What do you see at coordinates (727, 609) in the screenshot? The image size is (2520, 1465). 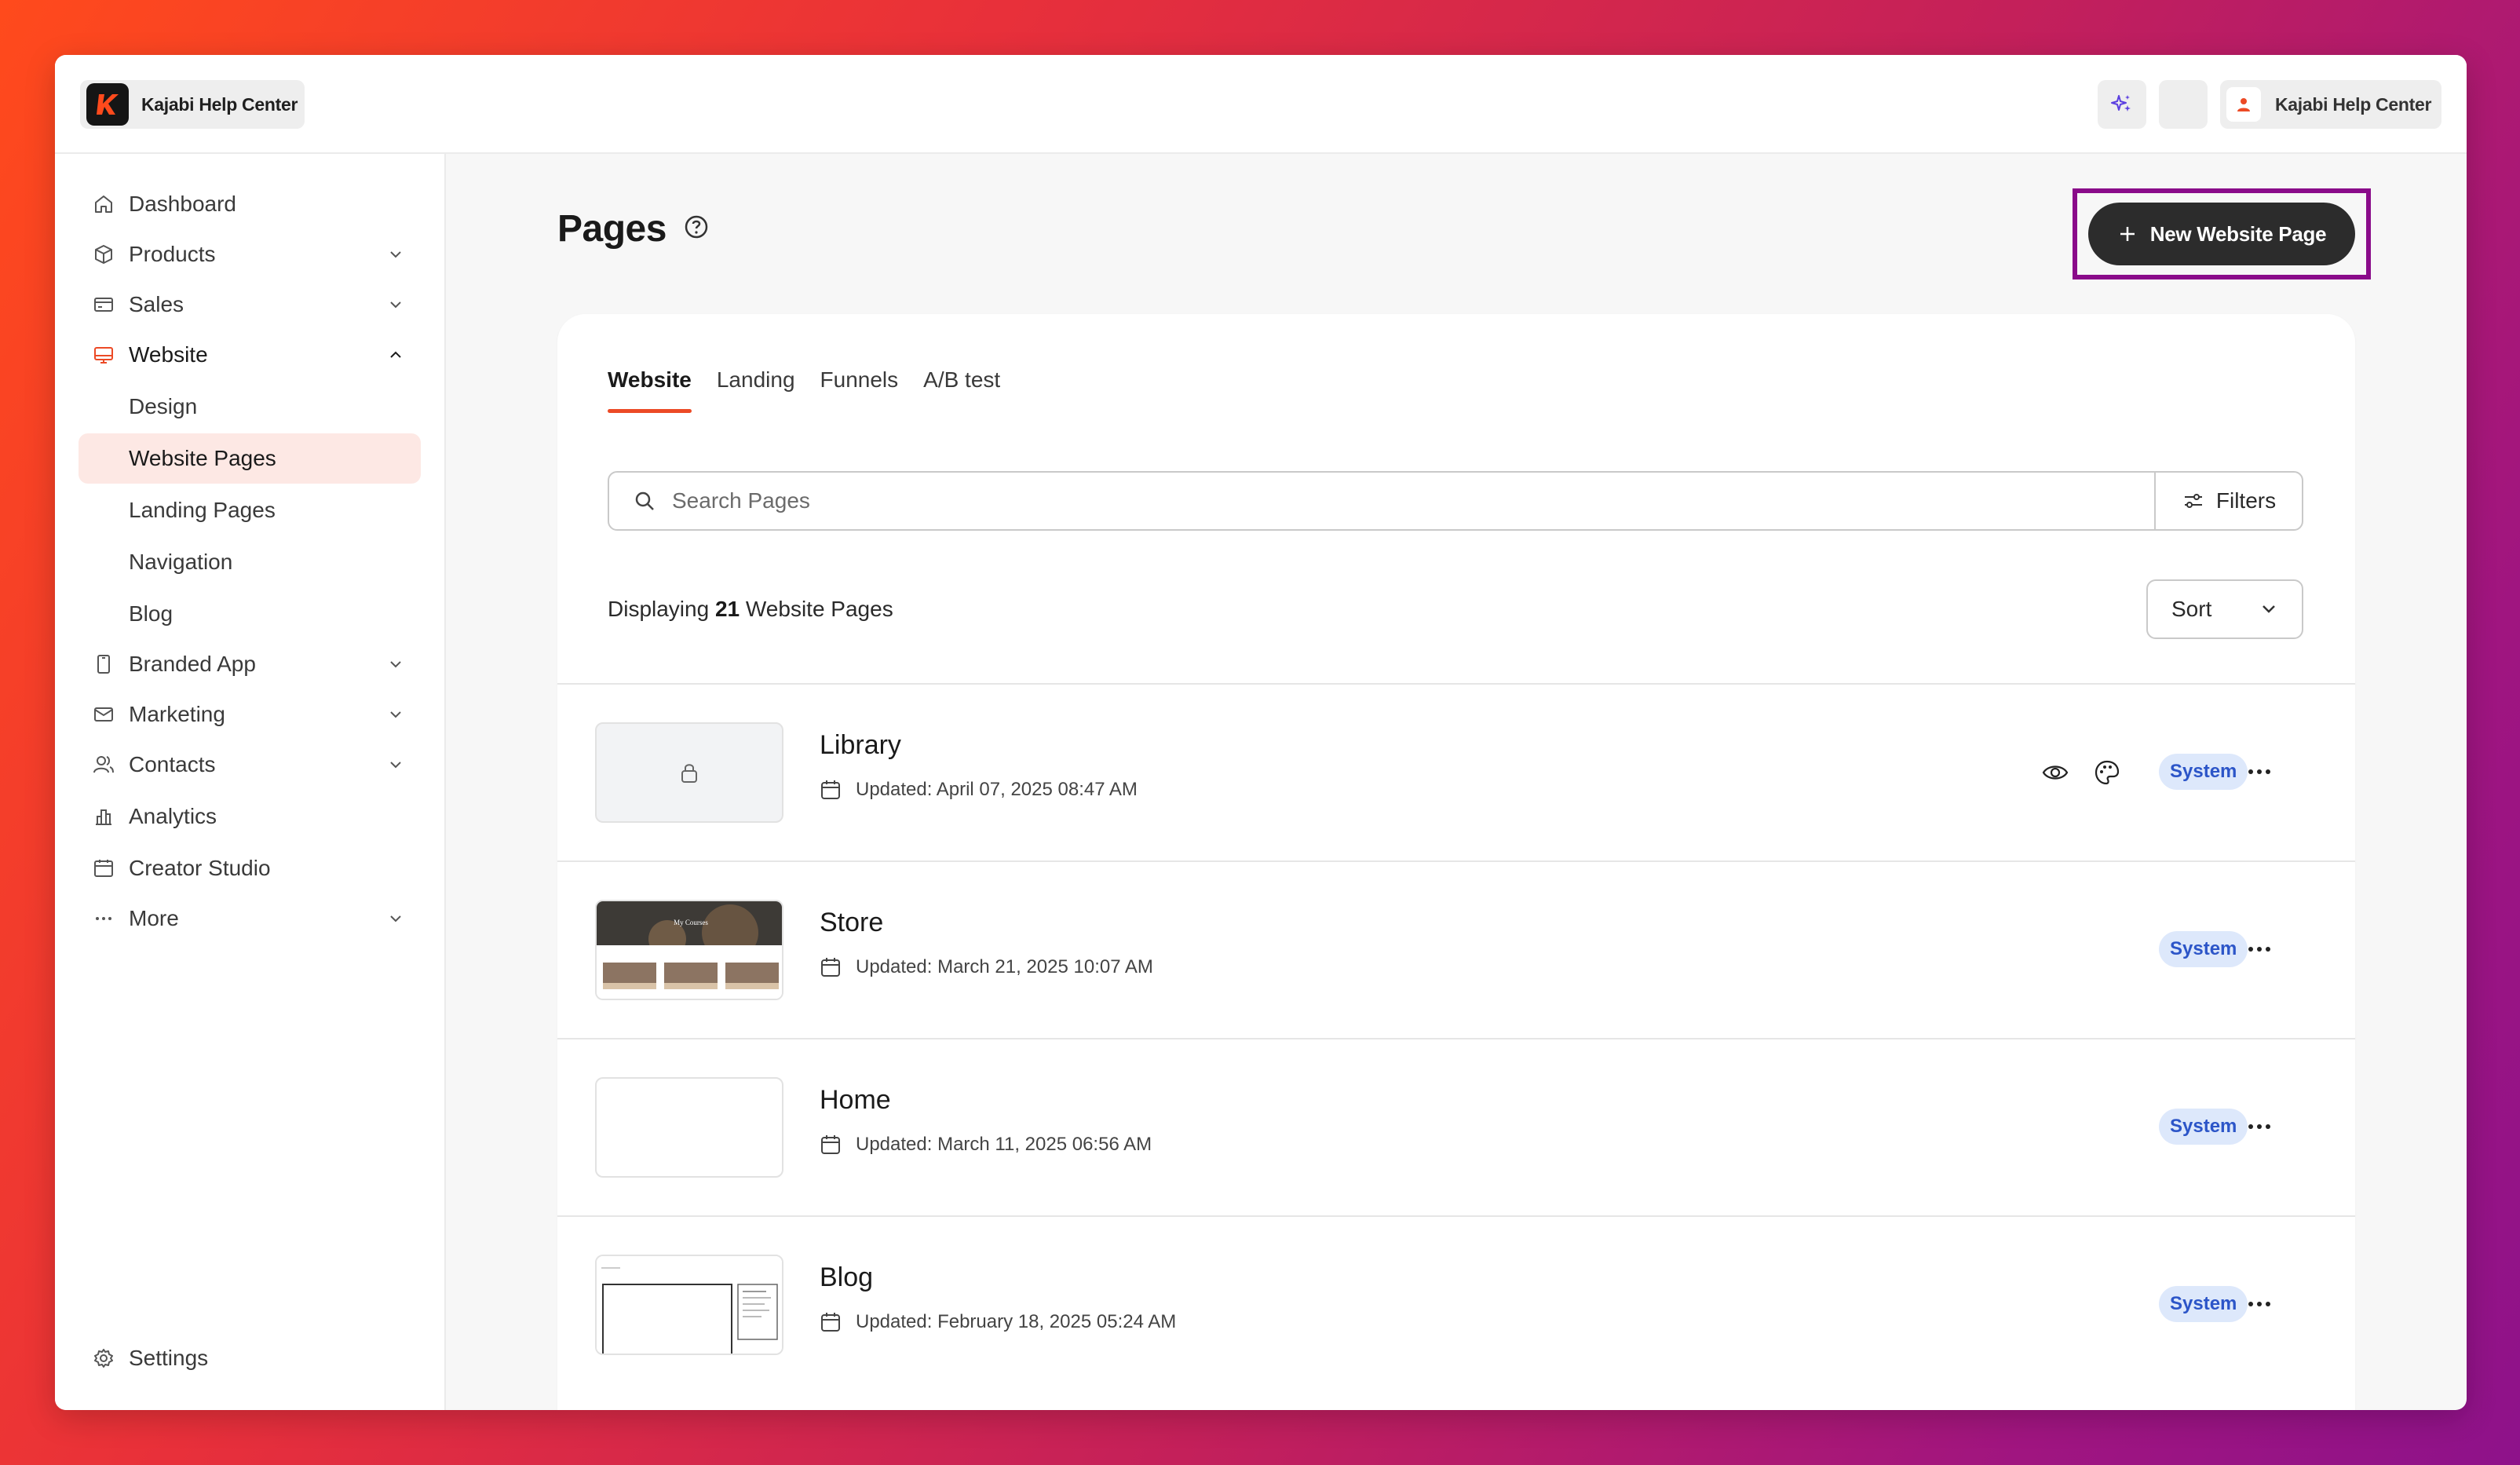 I see `results-number: 21` at bounding box center [727, 609].